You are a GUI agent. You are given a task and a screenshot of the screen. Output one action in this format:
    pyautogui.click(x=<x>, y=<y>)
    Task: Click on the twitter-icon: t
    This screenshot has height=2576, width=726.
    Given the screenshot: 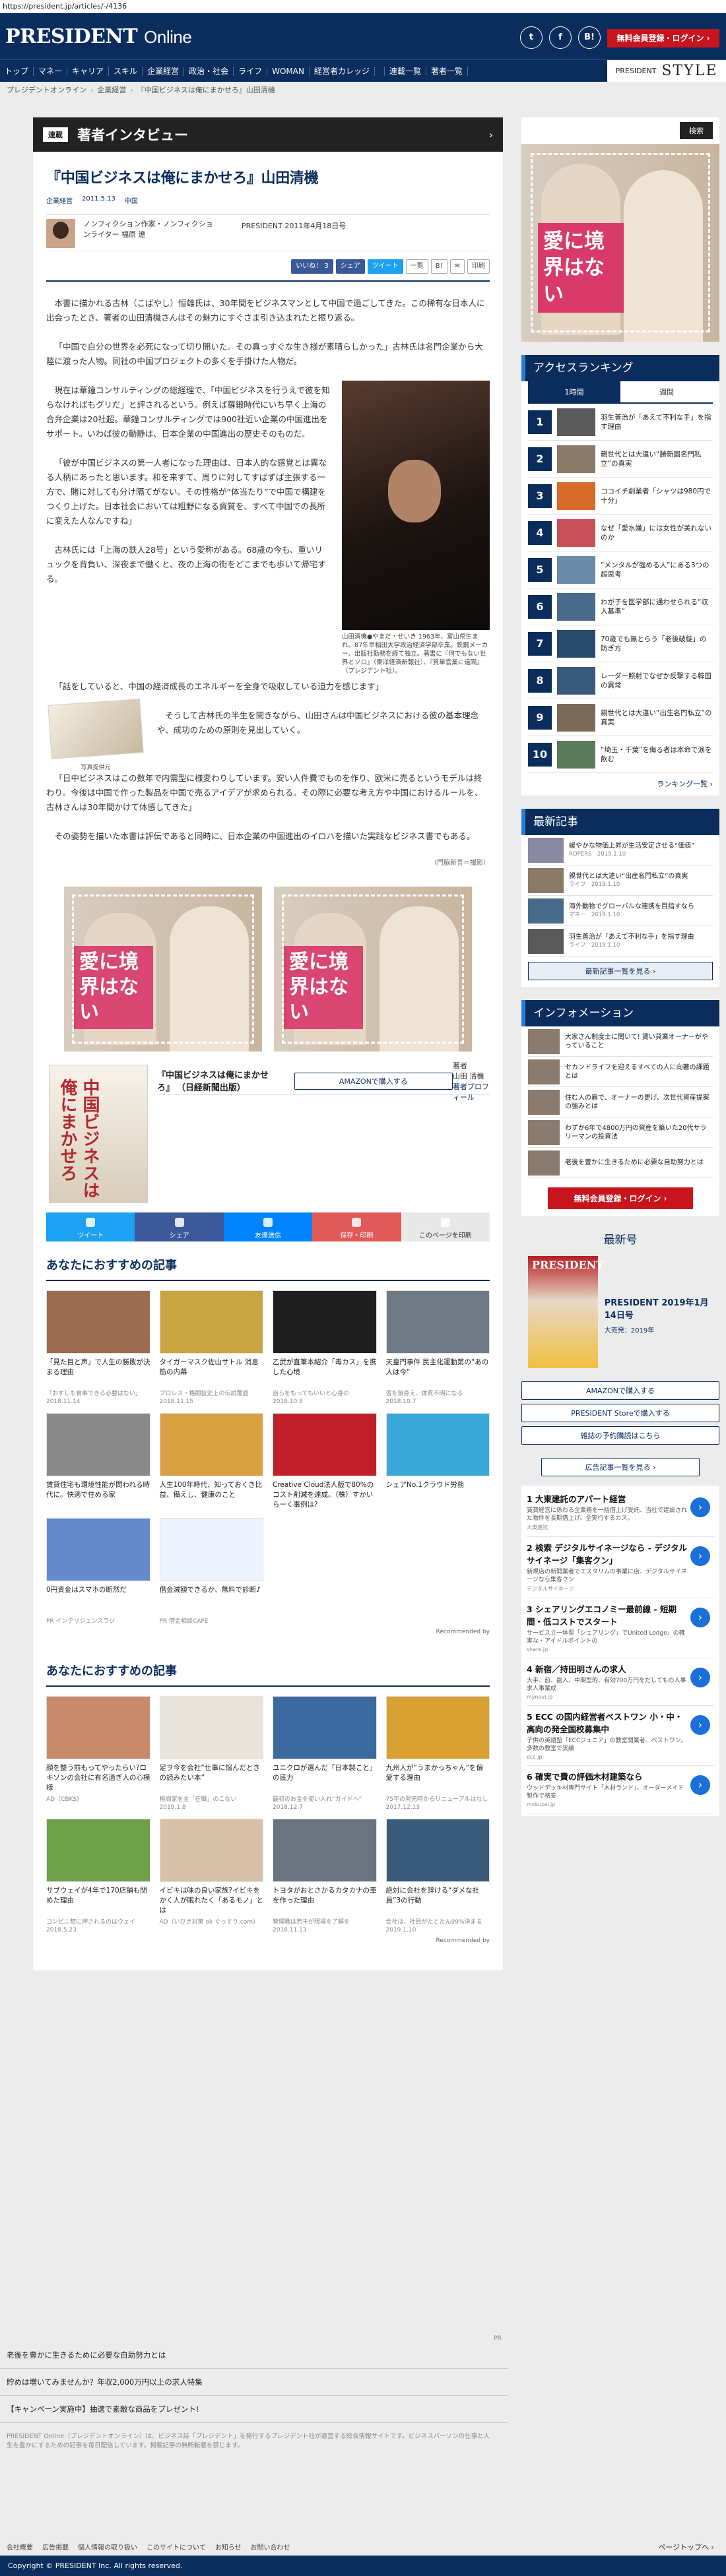 What is the action you would take?
    pyautogui.click(x=531, y=37)
    